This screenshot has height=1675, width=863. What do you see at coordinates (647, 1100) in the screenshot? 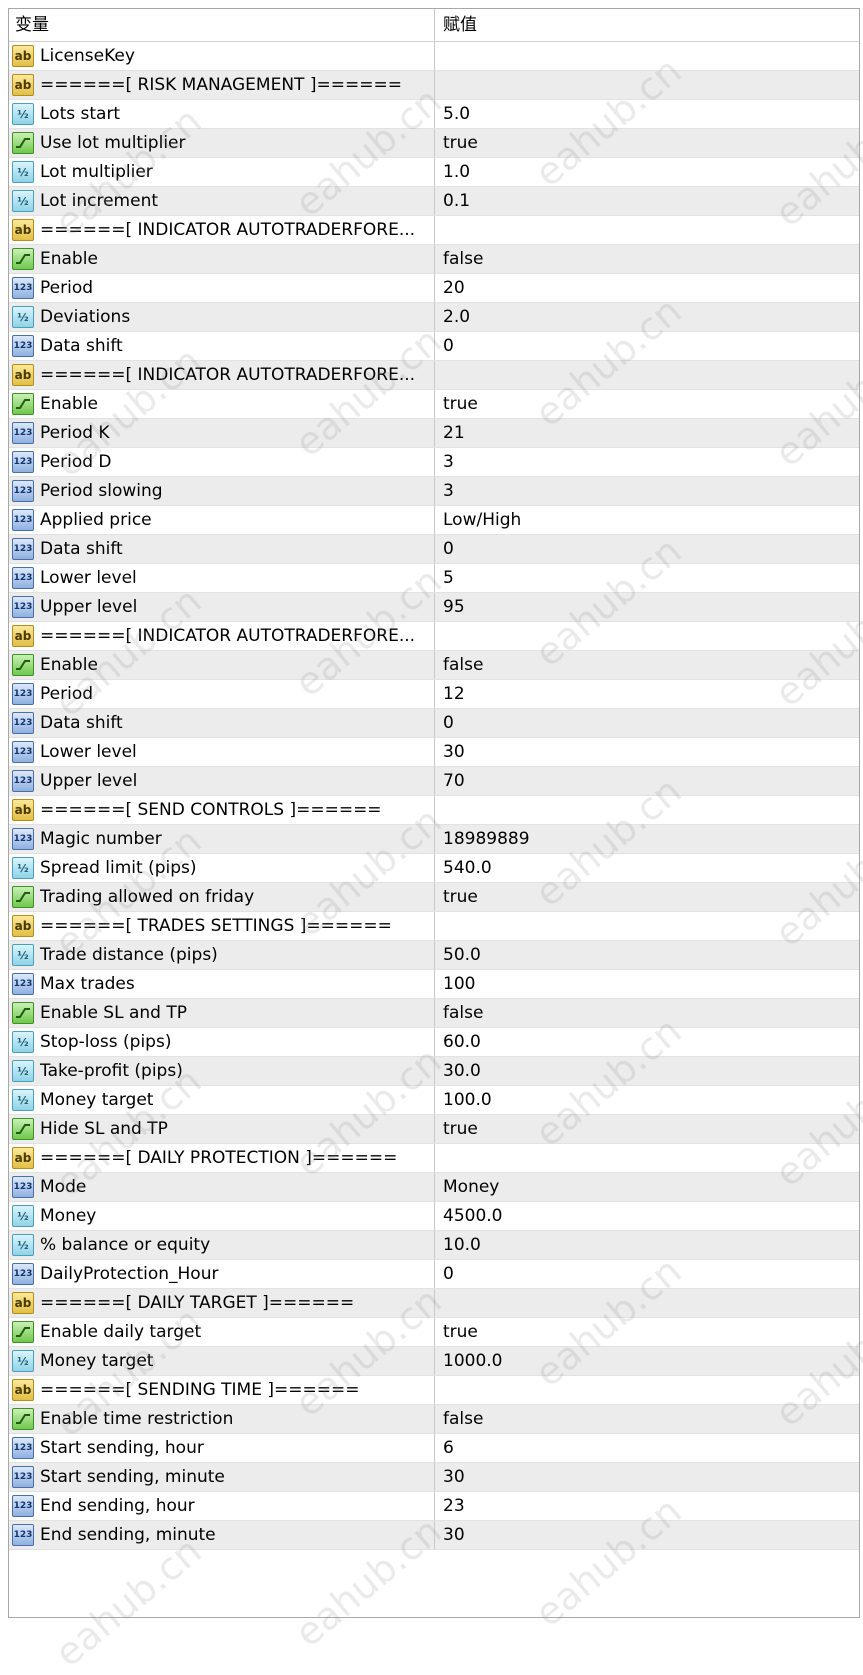
I see `value-cell: 100.0` at bounding box center [647, 1100].